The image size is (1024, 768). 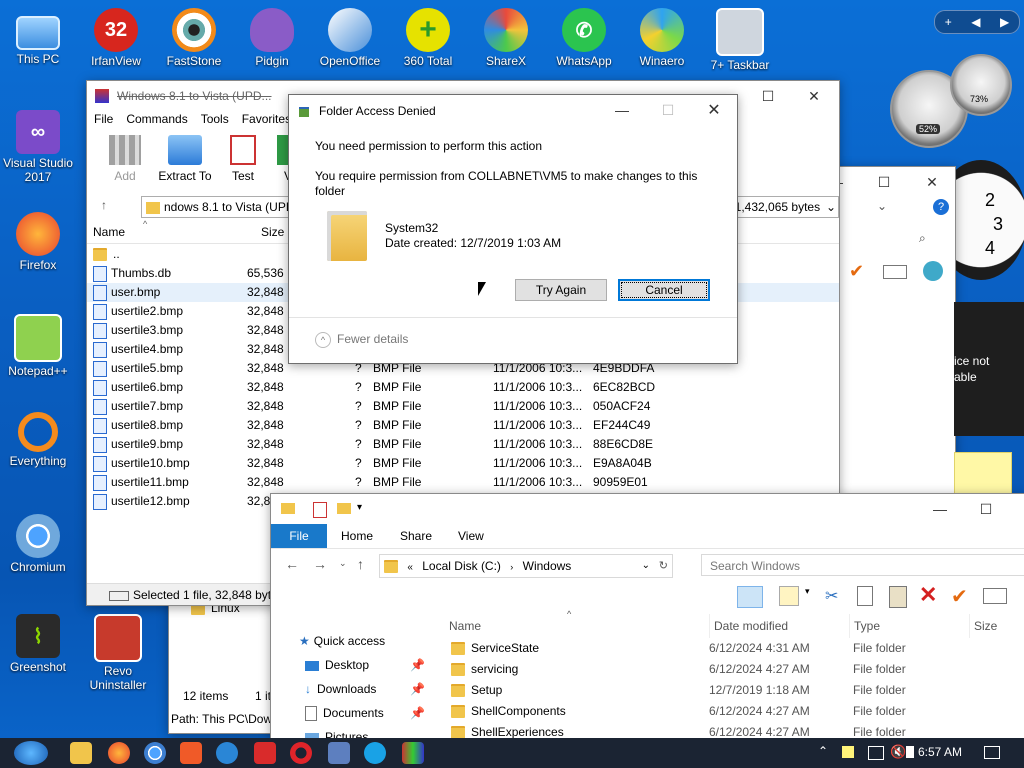 I want to click on taskbar-app-icon, so click(x=227, y=753).